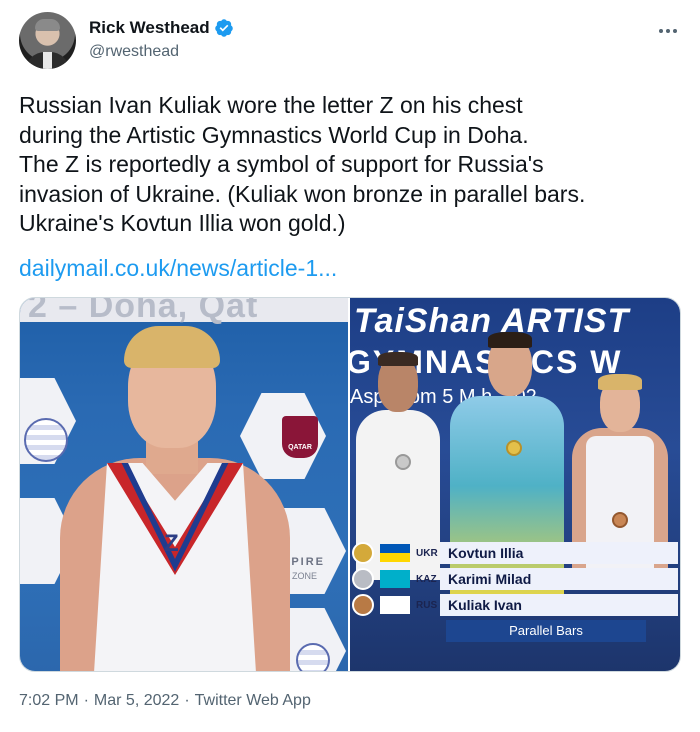  I want to click on result-row: KAZ Karimi Milad, so click(515, 579).